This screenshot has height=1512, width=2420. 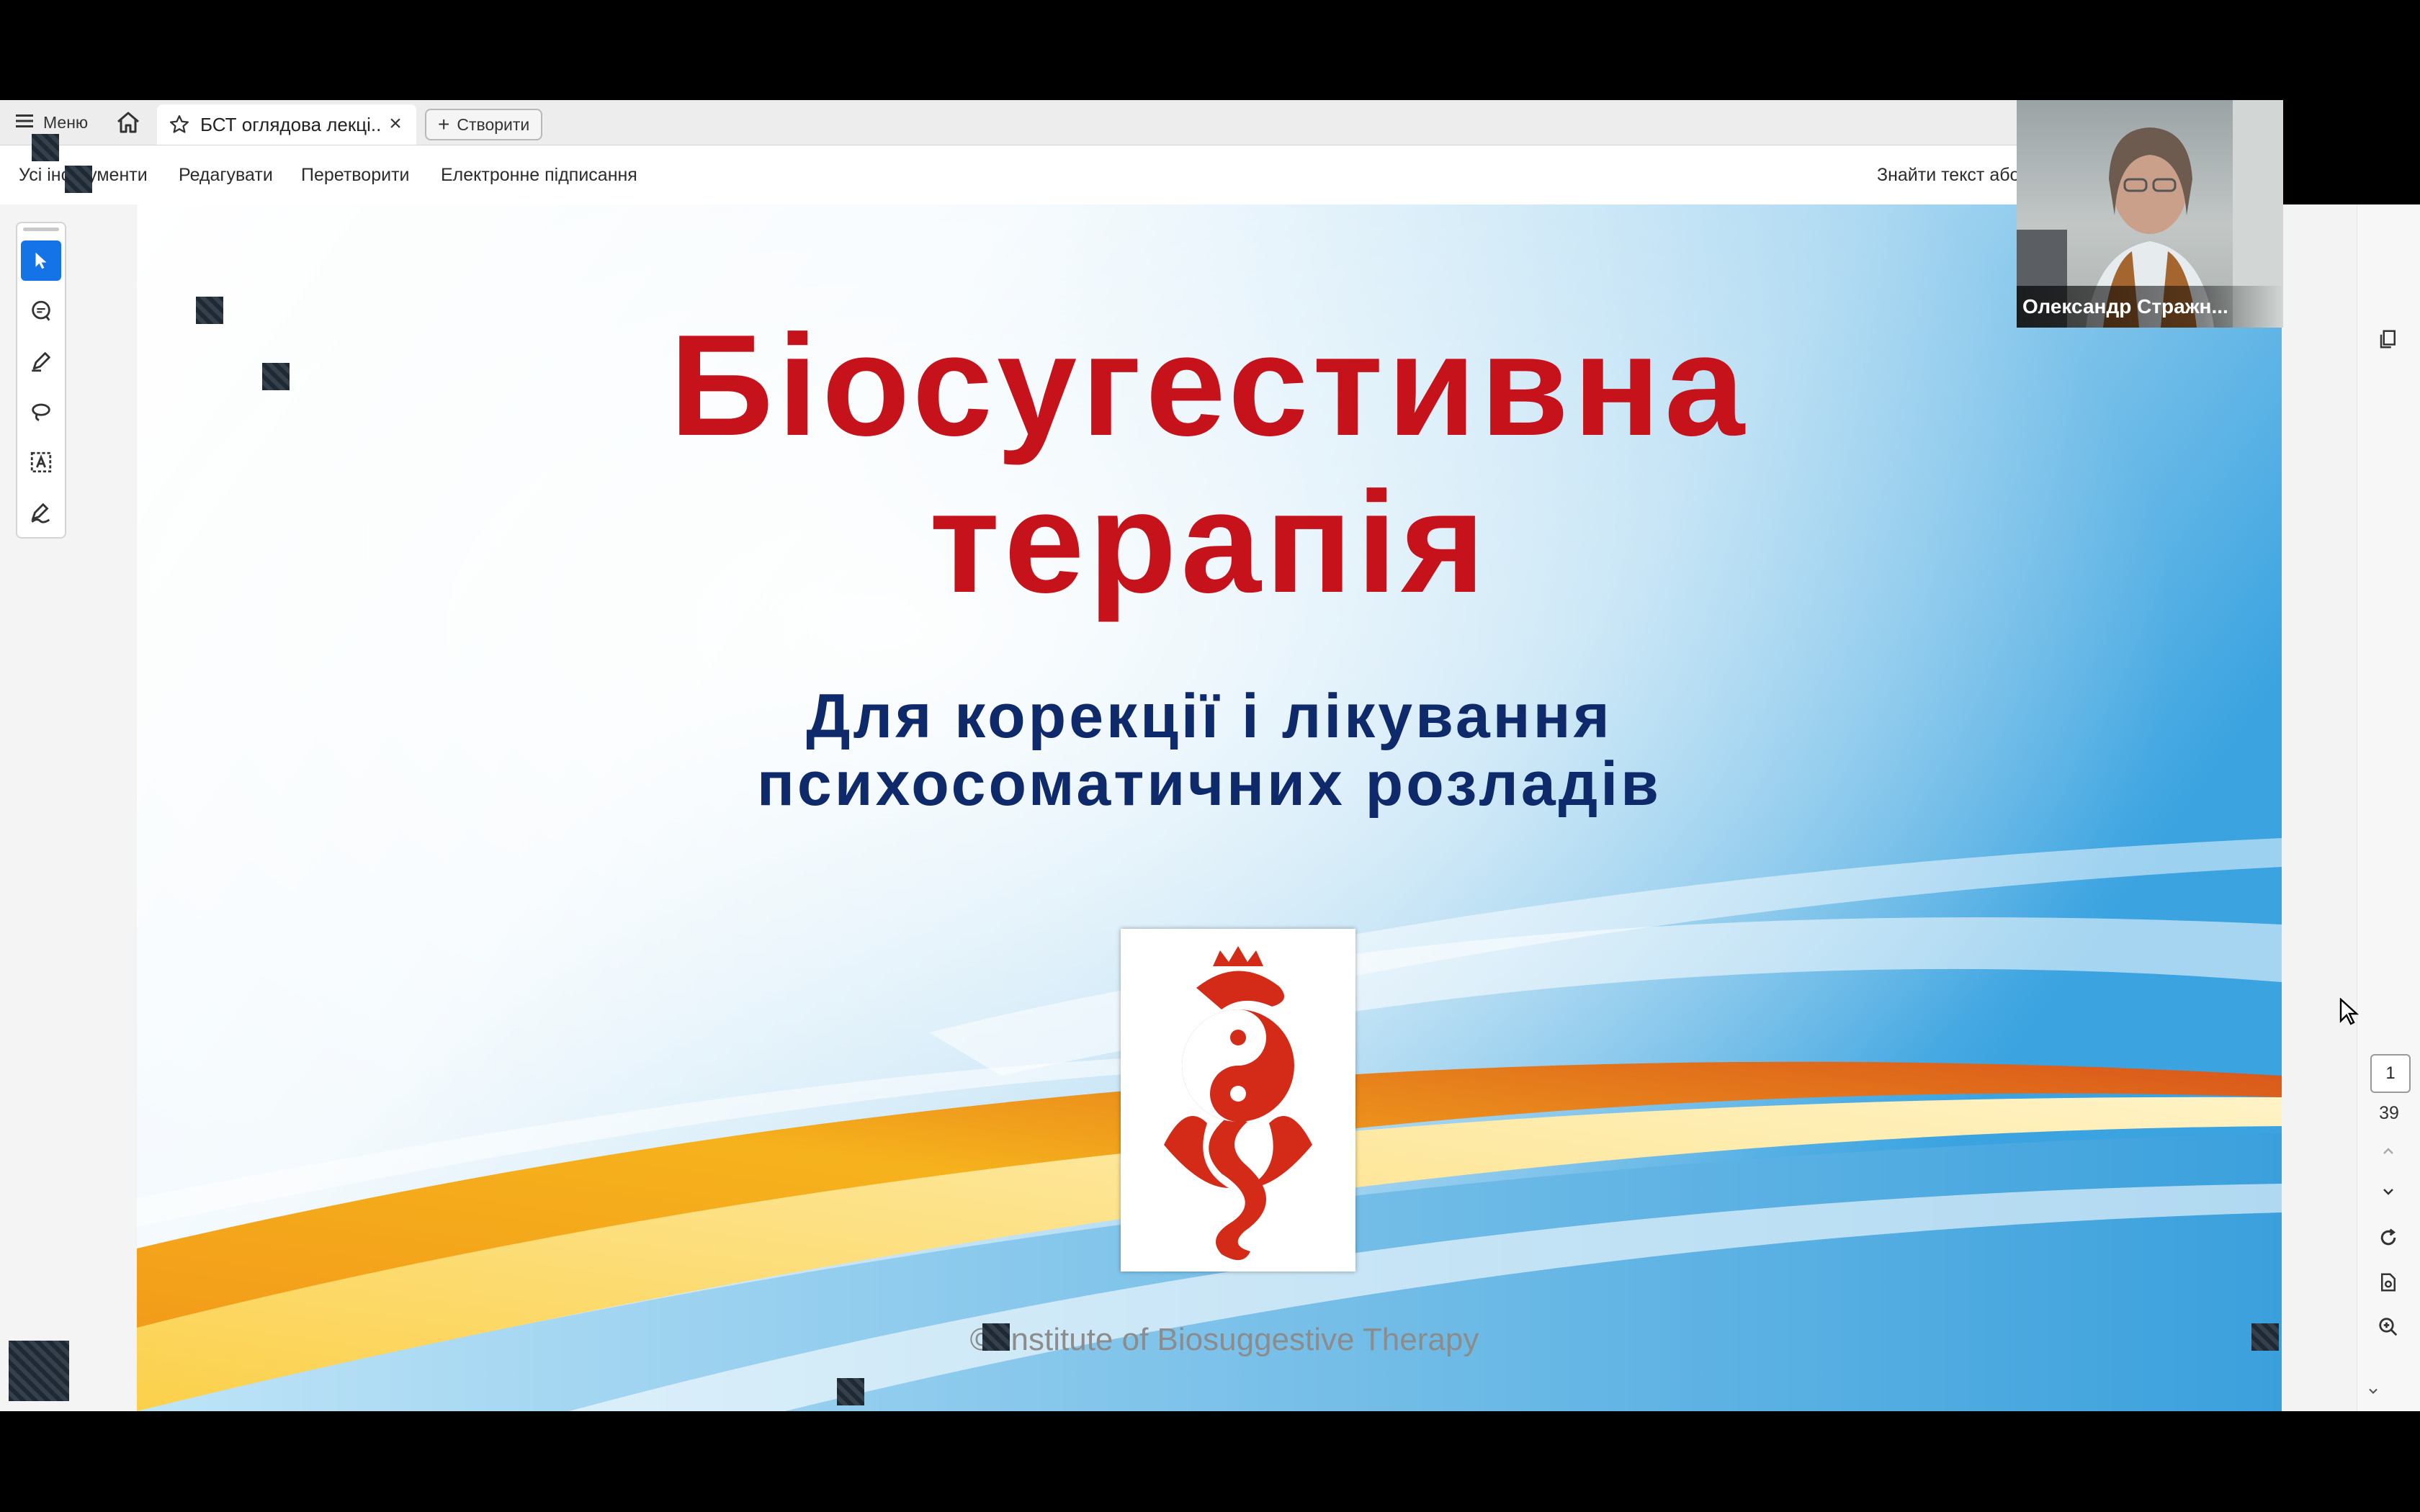 I want to click on find-text-search: Знайти текст або, so click(x=1947, y=174).